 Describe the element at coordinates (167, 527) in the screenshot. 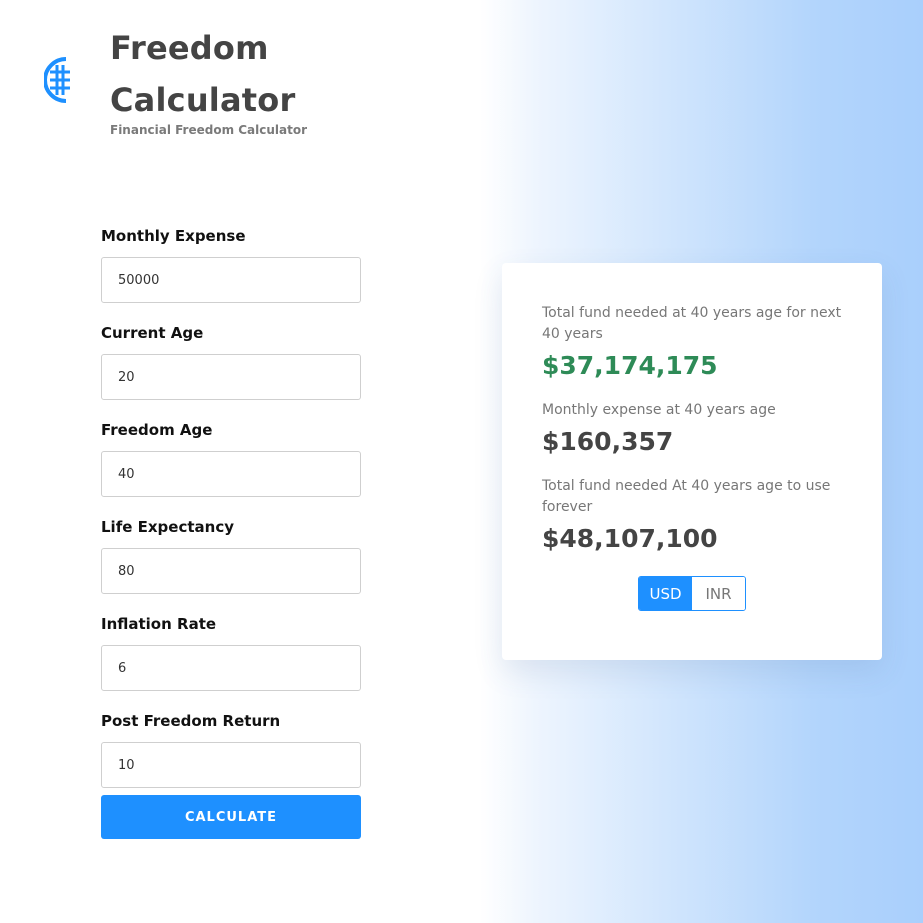

I see `life-expectancy-label: Life Expectancy` at that location.